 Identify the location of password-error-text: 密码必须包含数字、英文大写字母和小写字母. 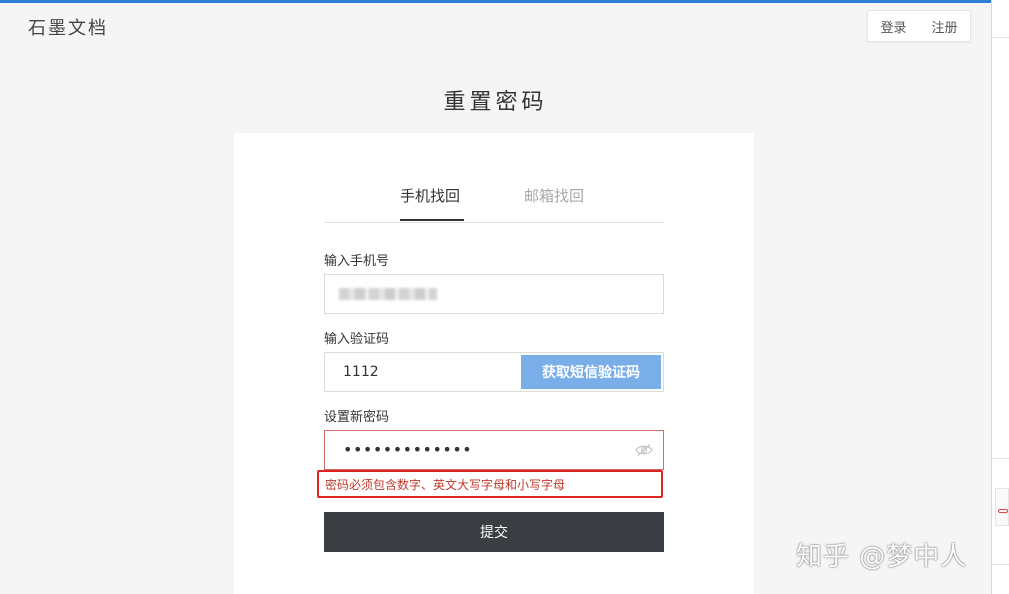
(445, 485).